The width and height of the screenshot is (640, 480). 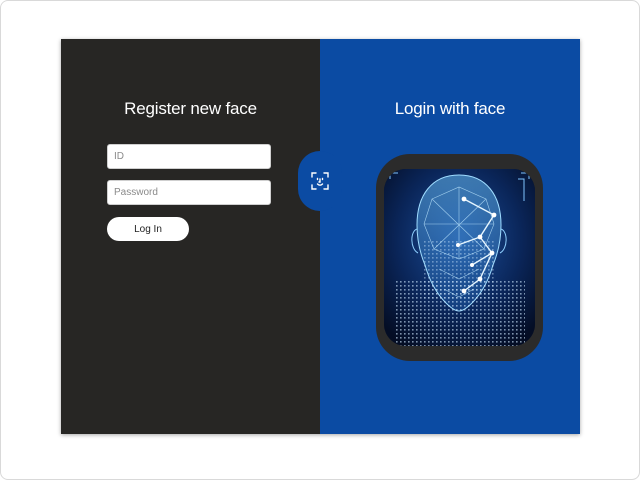 What do you see at coordinates (189, 156) in the screenshot?
I see `id-input` at bounding box center [189, 156].